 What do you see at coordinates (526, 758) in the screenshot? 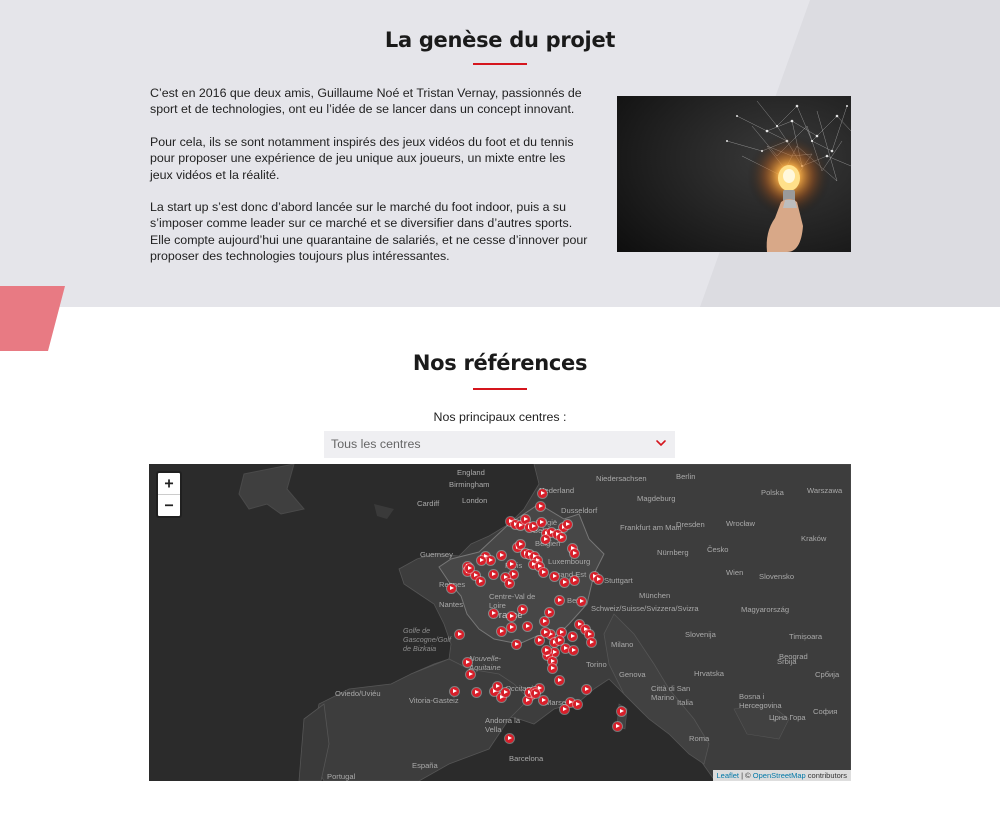
I see `map-label-barcelona: Barcelona` at bounding box center [526, 758].